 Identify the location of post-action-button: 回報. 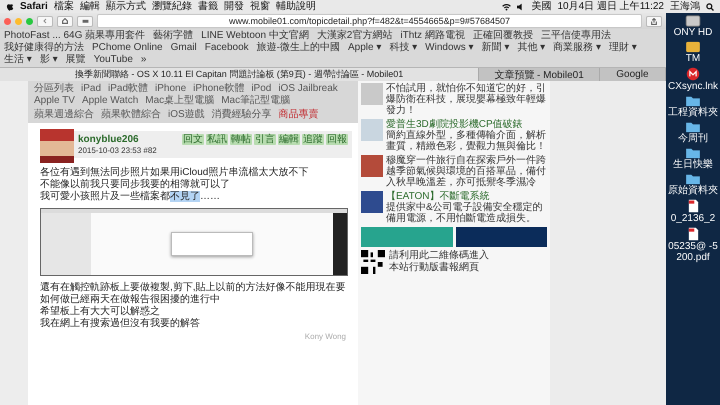
(337, 139).